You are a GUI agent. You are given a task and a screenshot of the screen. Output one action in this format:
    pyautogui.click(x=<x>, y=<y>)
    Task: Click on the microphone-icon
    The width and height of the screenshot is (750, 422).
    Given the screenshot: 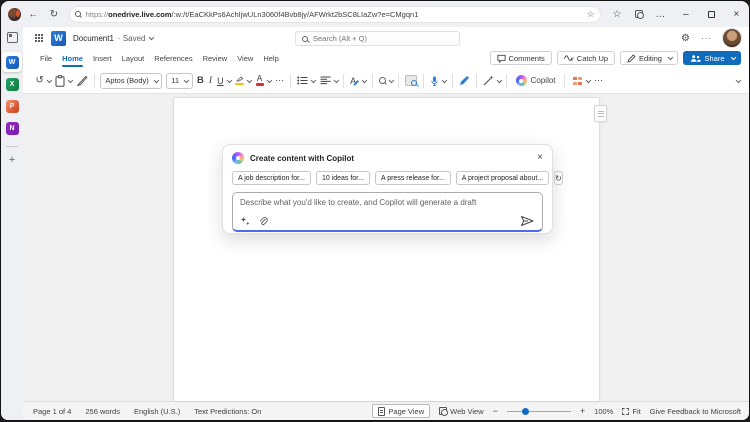 What is the action you would take?
    pyautogui.click(x=434, y=81)
    